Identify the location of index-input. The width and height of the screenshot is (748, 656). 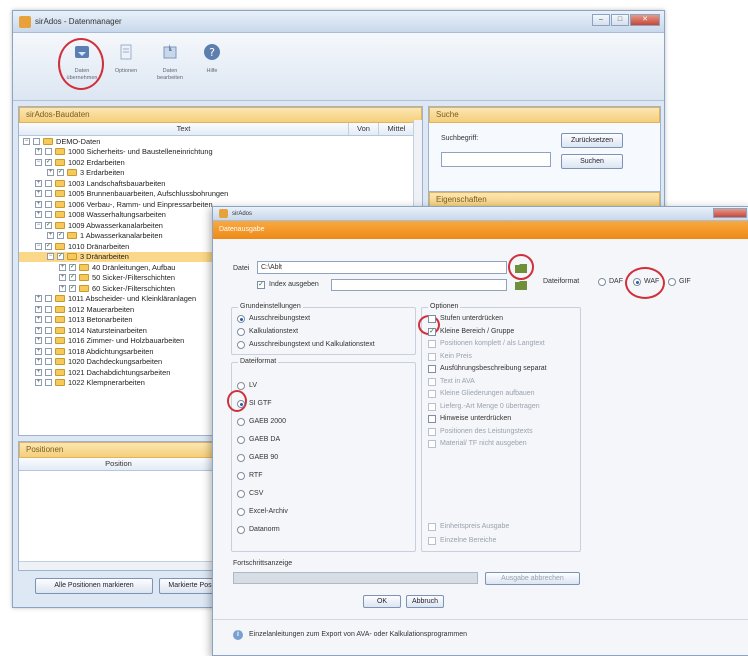
(419, 285).